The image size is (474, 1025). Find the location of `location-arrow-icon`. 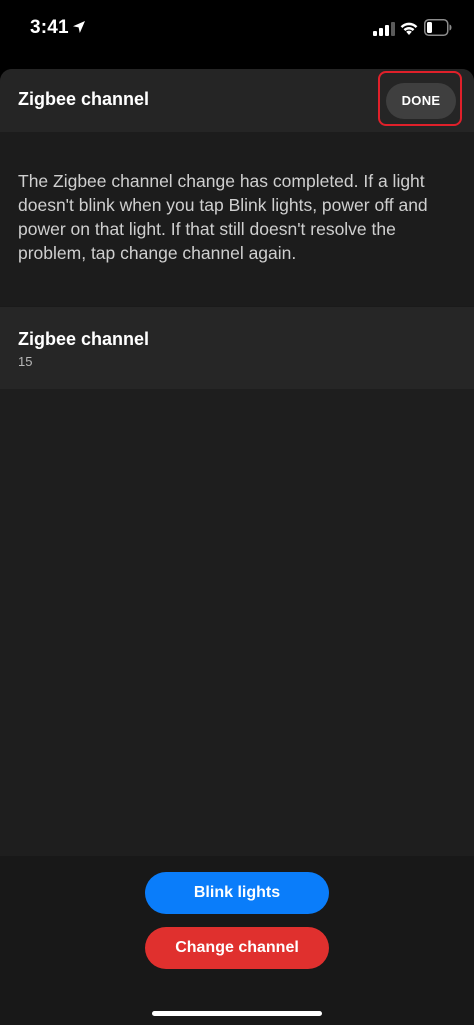

location-arrow-icon is located at coordinates (79, 27).